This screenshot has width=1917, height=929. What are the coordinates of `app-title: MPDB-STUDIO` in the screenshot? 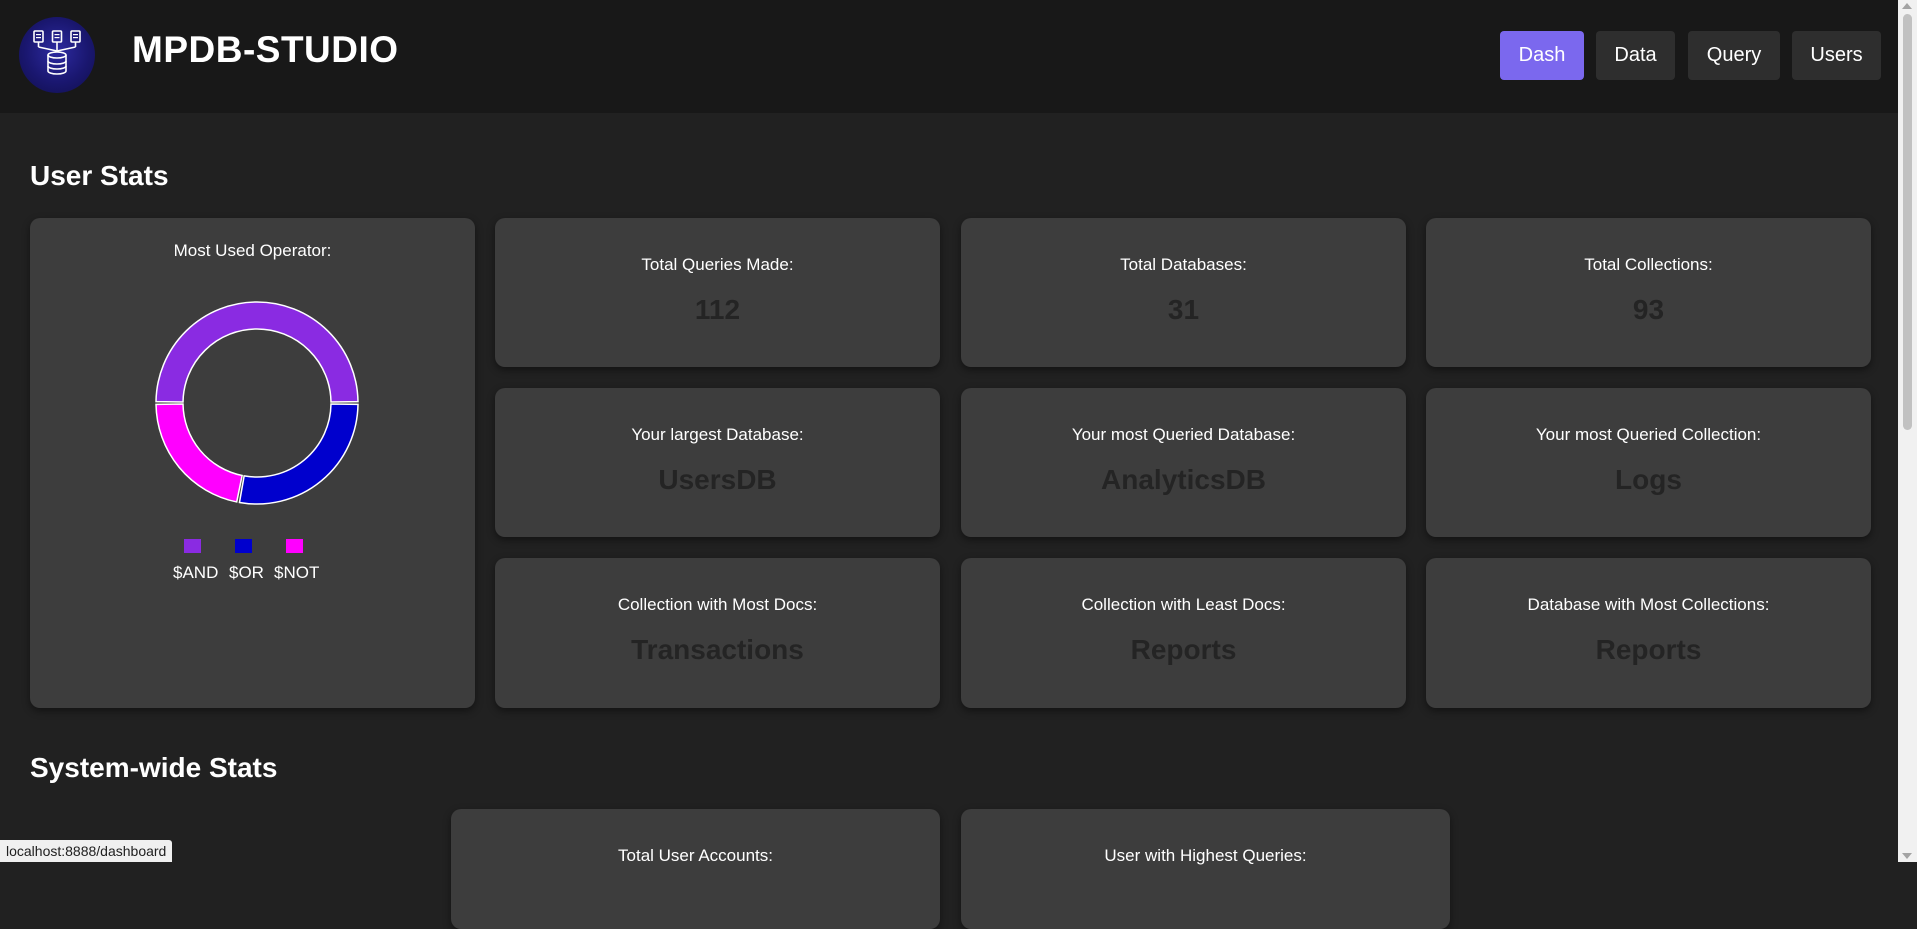 It's located at (265, 49).